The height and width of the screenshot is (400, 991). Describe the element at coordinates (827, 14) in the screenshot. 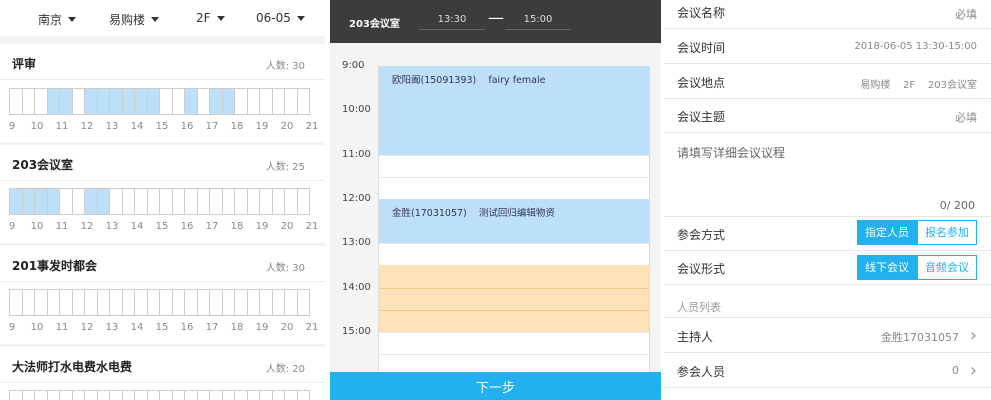

I see `meeting-name-row: 会议名称 必填` at that location.